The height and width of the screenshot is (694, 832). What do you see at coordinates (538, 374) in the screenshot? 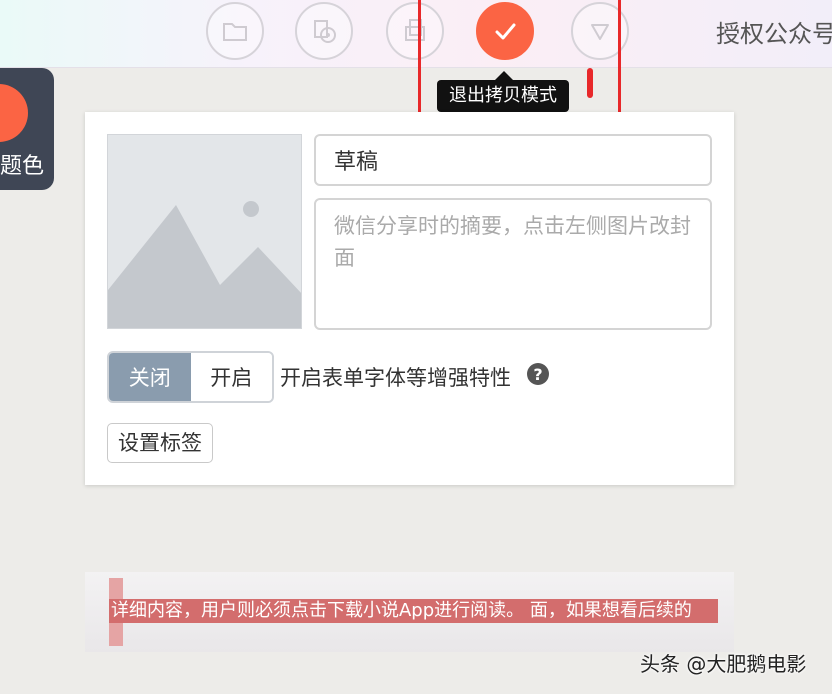
I see `help-icon: ?` at bounding box center [538, 374].